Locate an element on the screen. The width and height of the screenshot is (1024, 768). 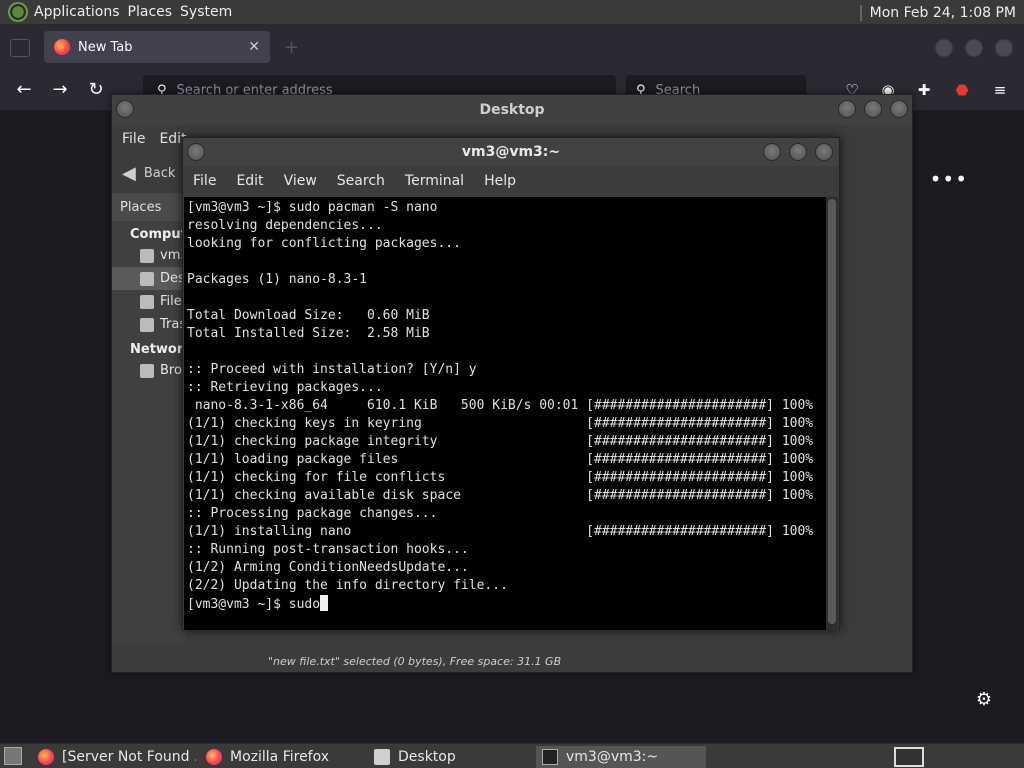
tab-overview-icon is located at coordinates (20, 48).